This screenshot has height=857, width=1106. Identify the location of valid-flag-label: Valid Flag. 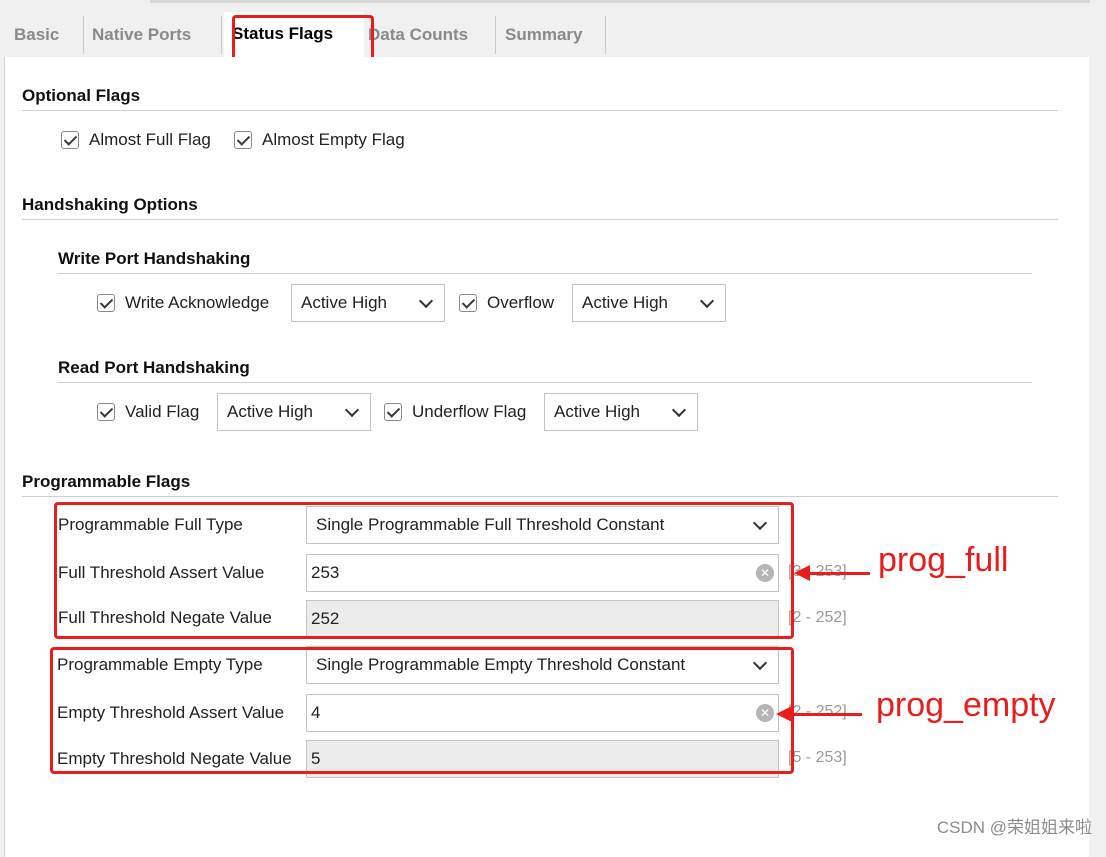
(162, 411).